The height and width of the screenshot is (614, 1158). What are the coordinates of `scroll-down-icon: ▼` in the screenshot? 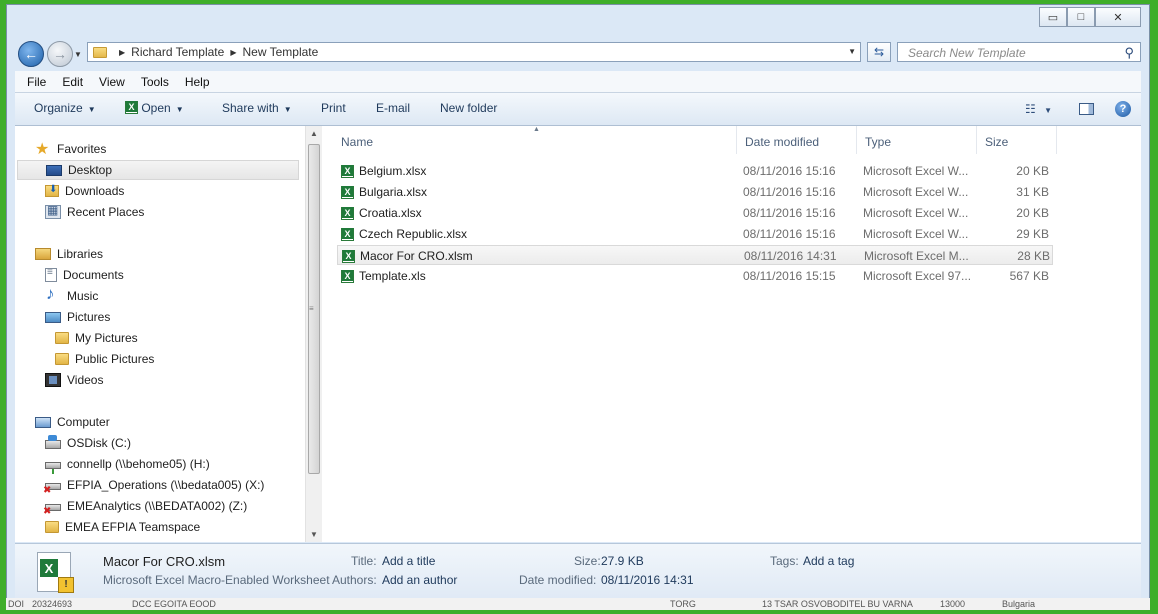 It's located at (314, 534).